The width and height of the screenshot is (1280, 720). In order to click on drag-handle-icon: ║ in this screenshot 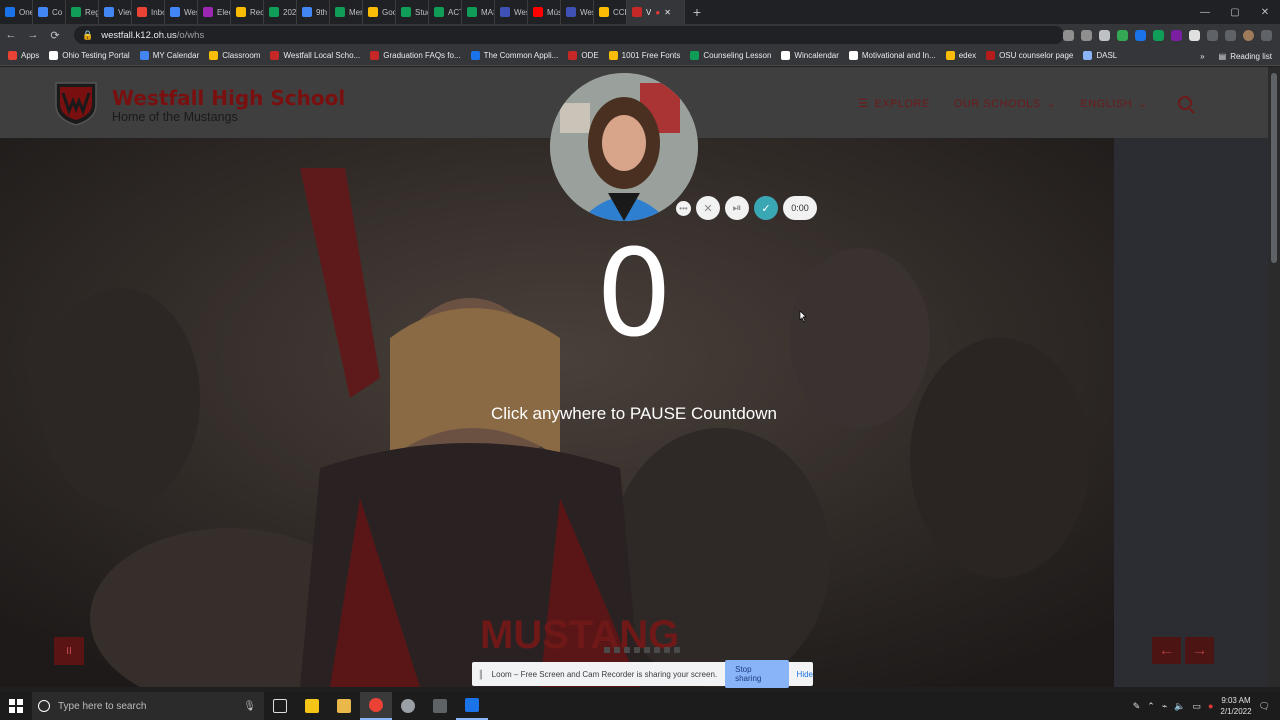, I will do `click(481, 674)`.